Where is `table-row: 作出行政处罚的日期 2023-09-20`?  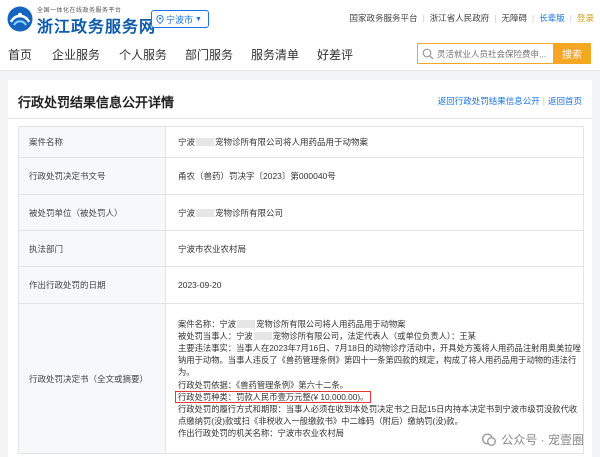 table-row: 作出行政处罚的日期 2023-09-20 is located at coordinates (301, 285).